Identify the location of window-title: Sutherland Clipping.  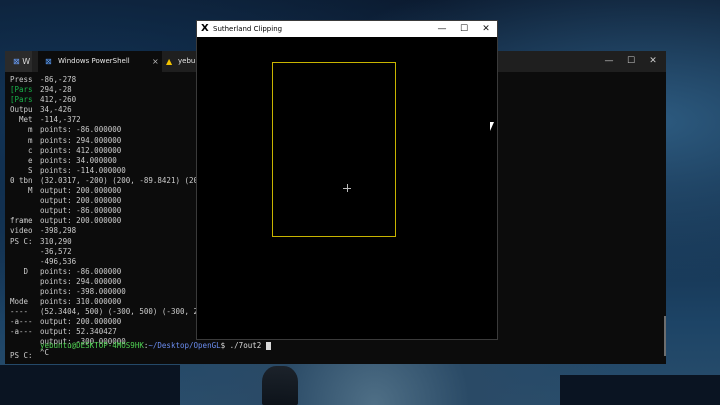
(248, 29).